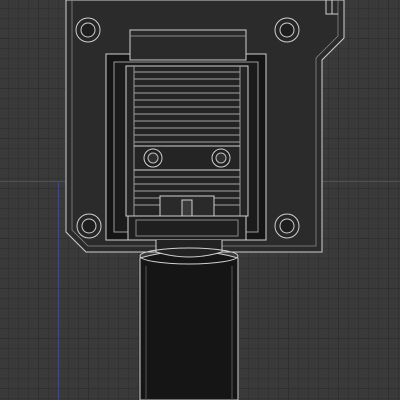  What do you see at coordinates (188, 45) in the screenshot?
I see `heatsink-top-cap` at bounding box center [188, 45].